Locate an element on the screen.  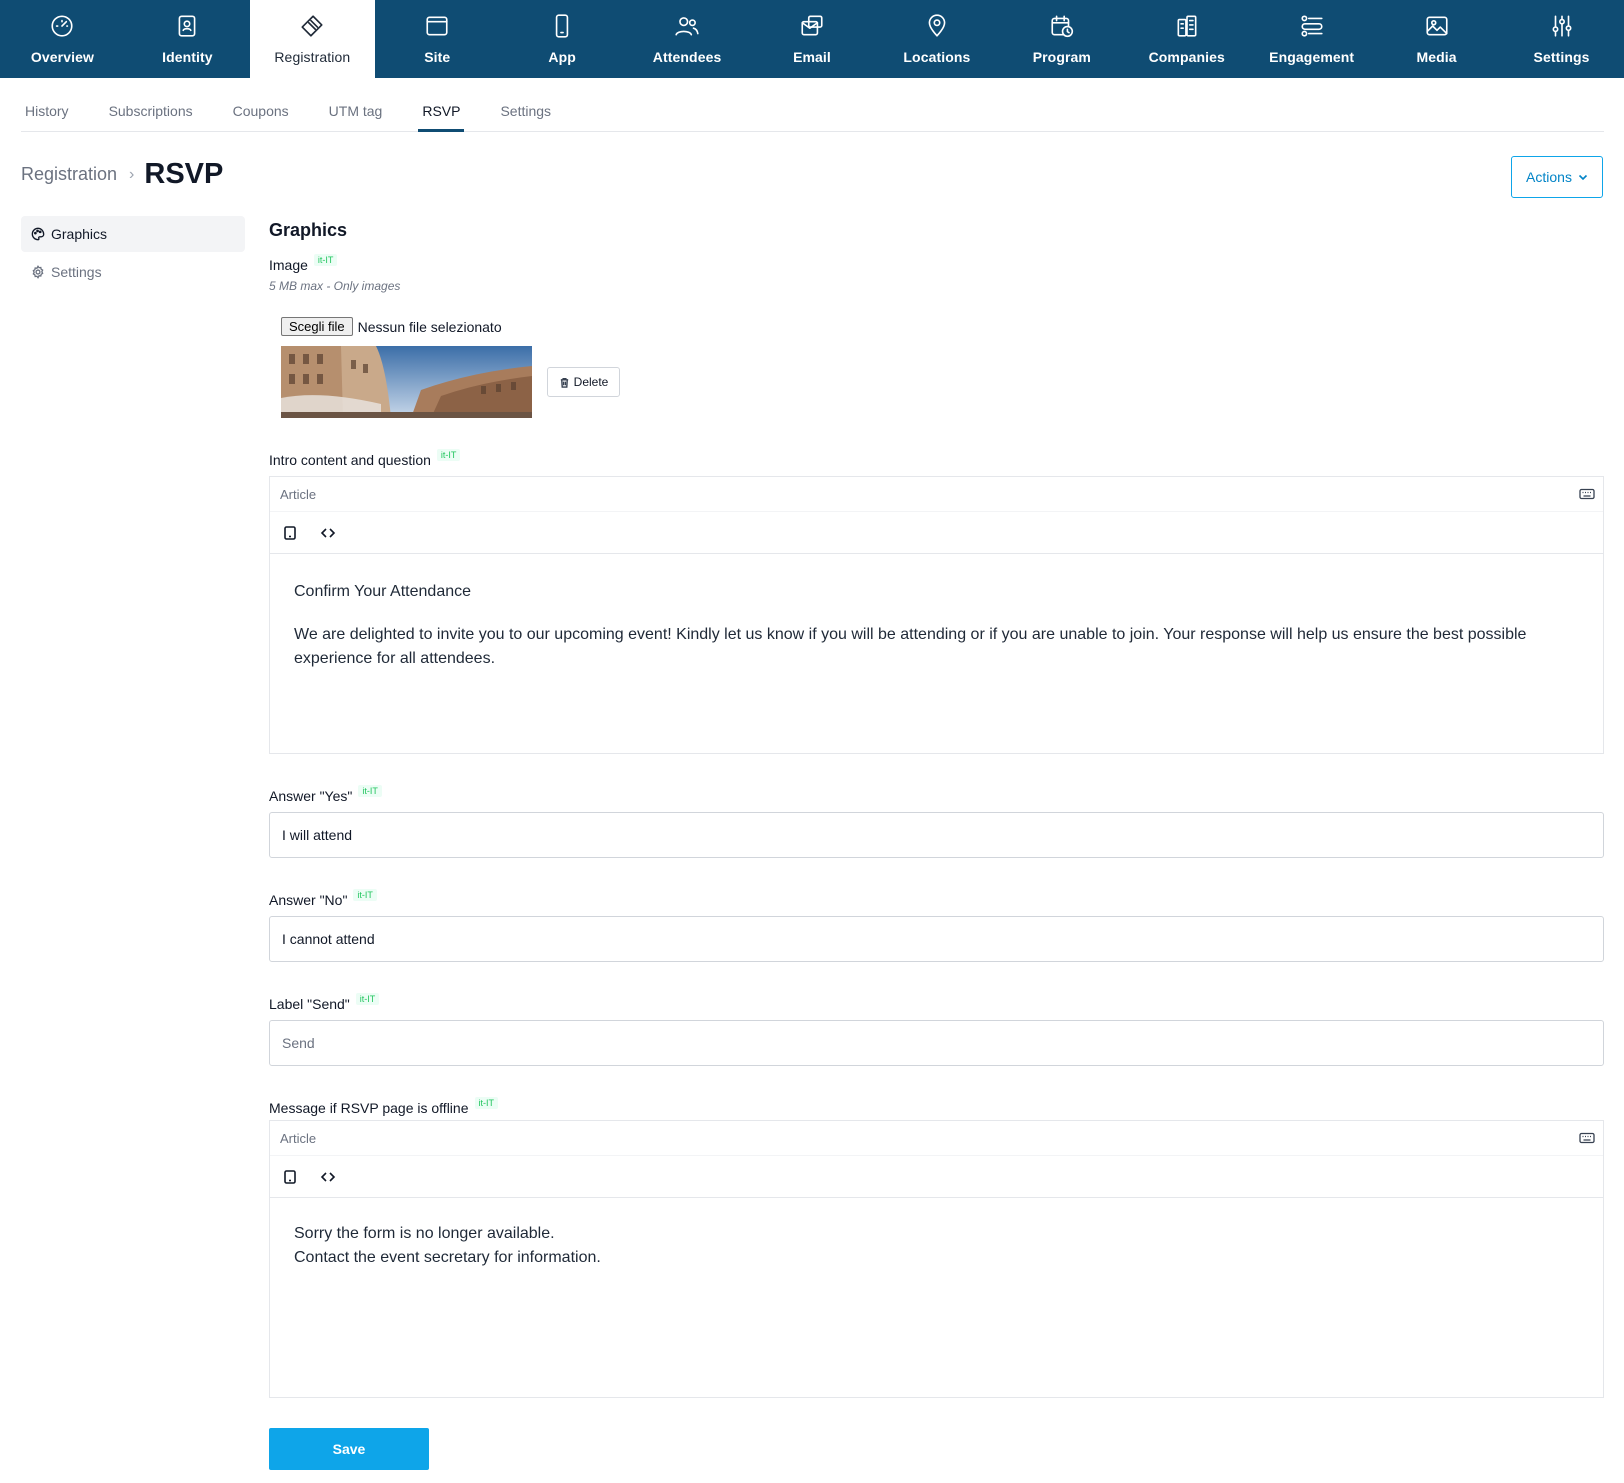
tab-rsvp: RSVP is located at coordinates (441, 116).